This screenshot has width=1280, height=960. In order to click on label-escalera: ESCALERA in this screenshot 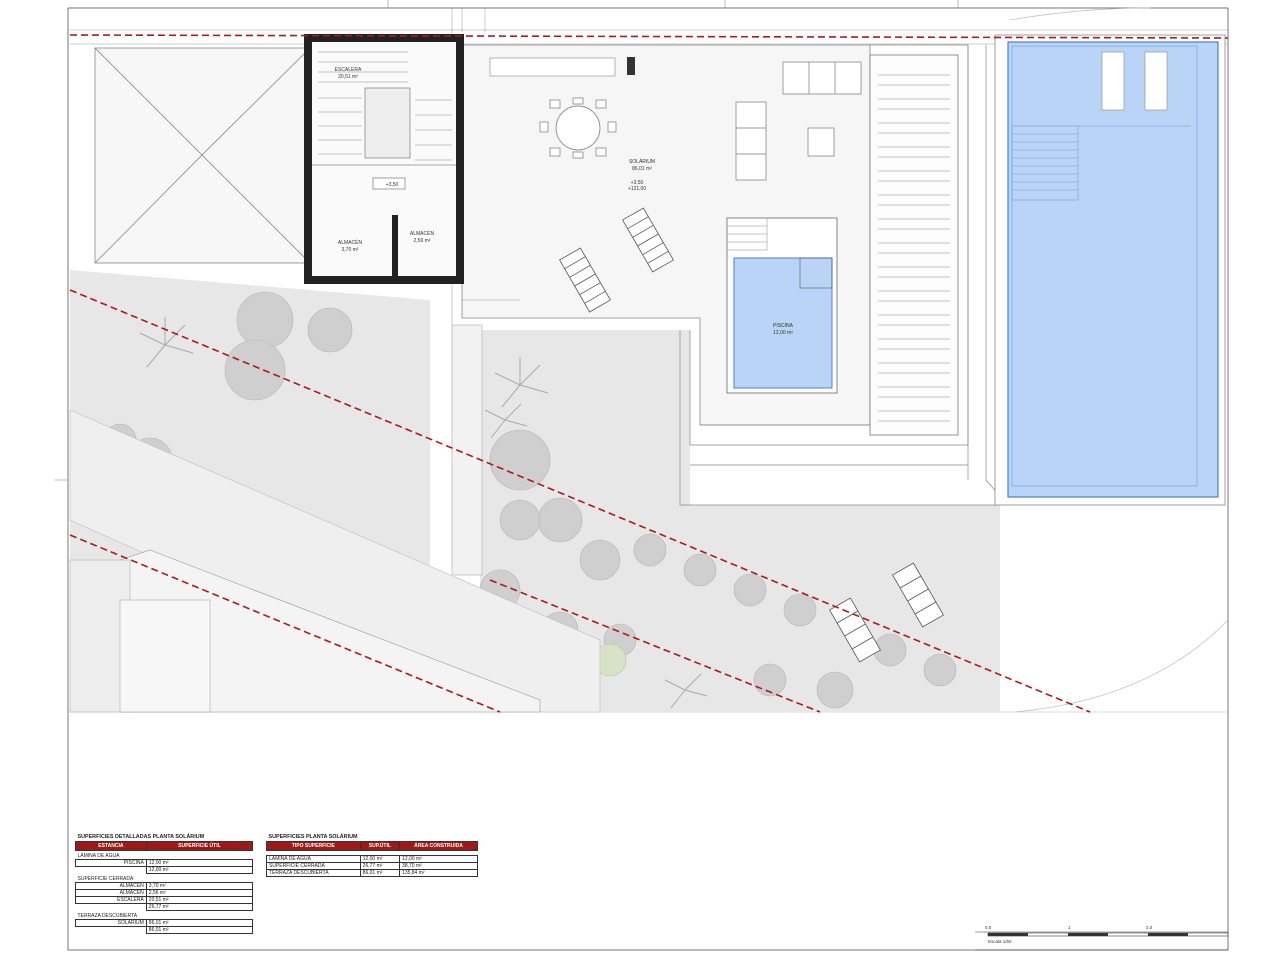, I will do `click(348, 70)`.